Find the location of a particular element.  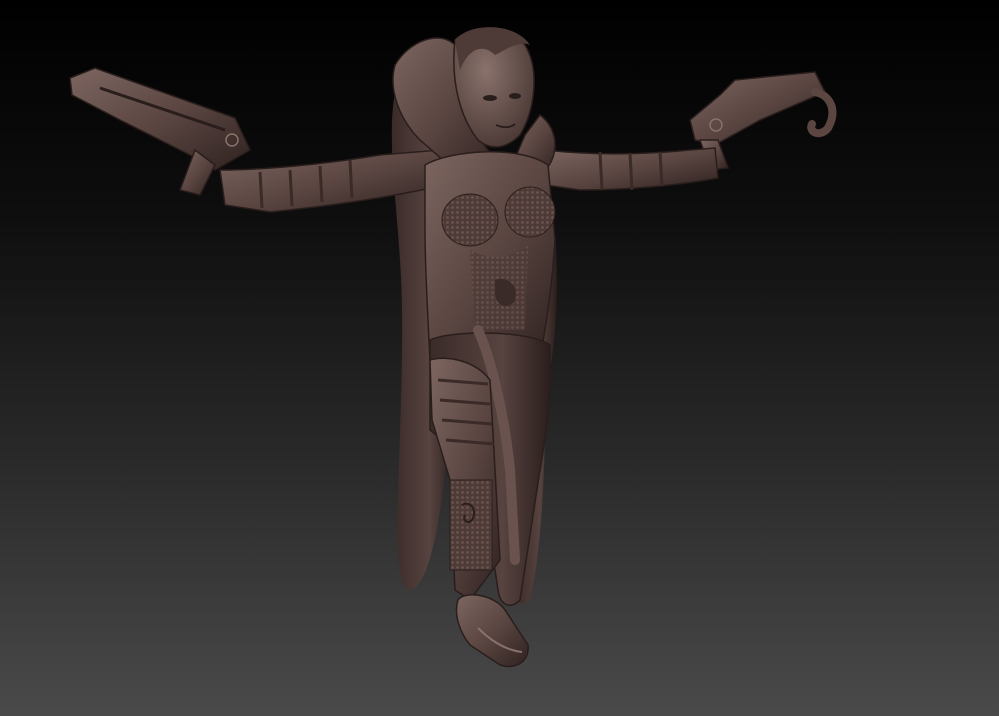

boot is located at coordinates (492, 631).